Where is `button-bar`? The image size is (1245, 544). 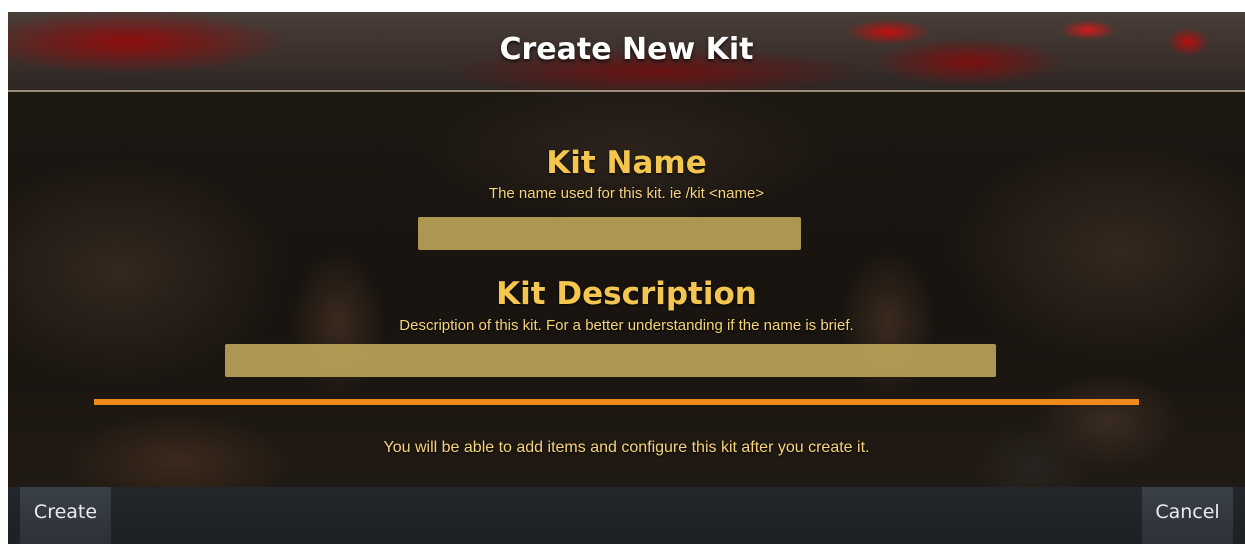
button-bar is located at coordinates (626, 515).